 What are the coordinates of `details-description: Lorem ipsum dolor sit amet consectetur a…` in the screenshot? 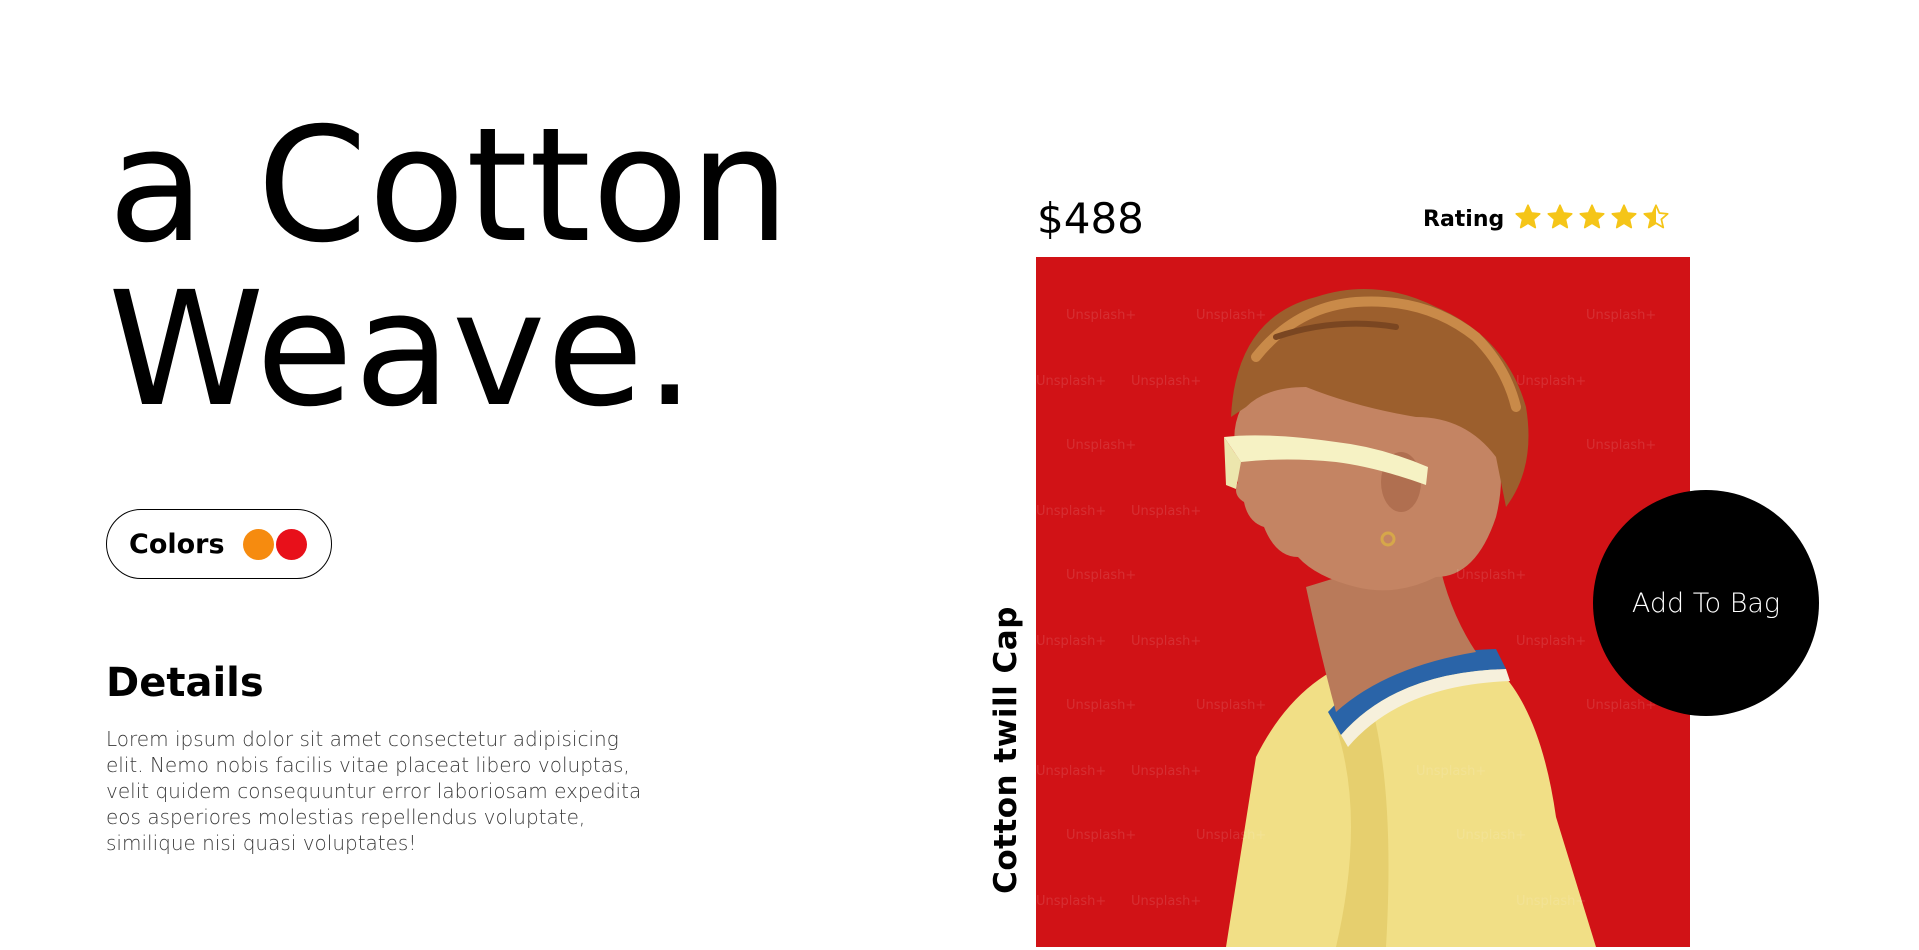 It's located at (374, 791).